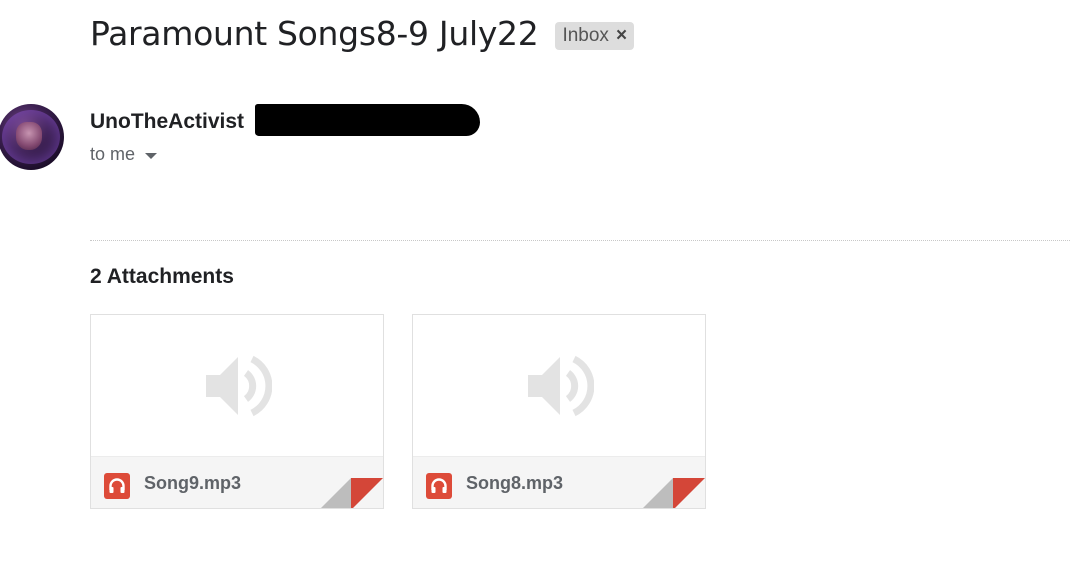 This screenshot has height=586, width=1070. I want to click on recipient-details-toggle: to me, so click(124, 154).